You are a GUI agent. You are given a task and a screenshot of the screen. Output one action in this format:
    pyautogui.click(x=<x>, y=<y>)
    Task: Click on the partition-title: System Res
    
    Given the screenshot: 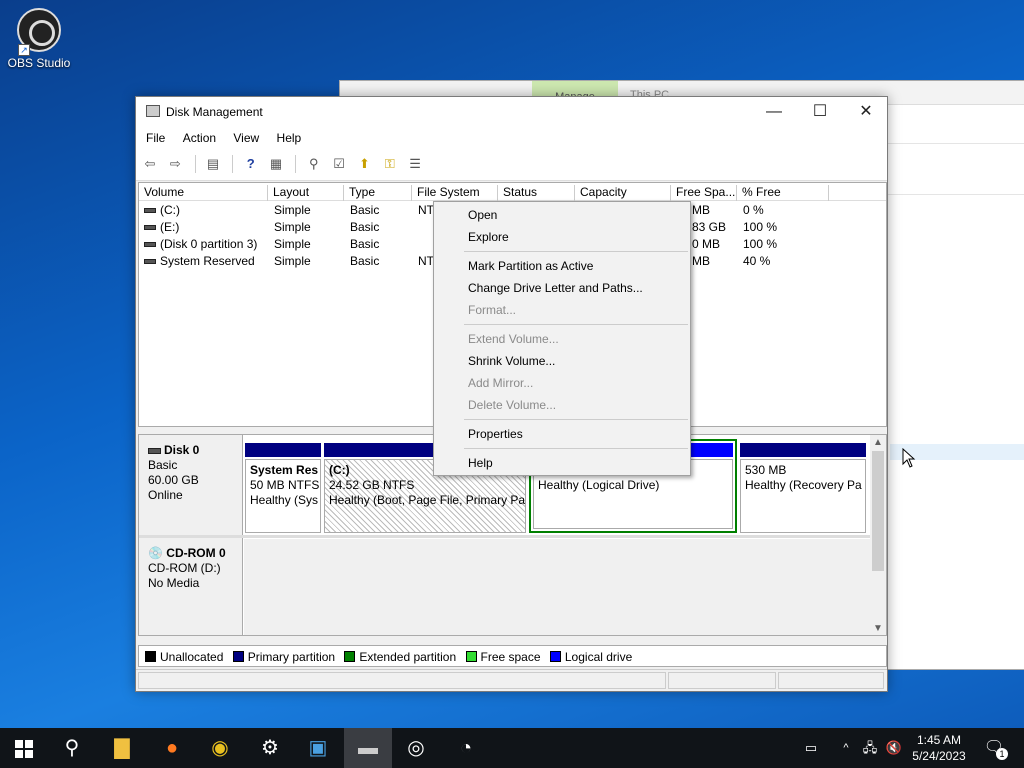 What is the action you would take?
    pyautogui.click(x=284, y=470)
    